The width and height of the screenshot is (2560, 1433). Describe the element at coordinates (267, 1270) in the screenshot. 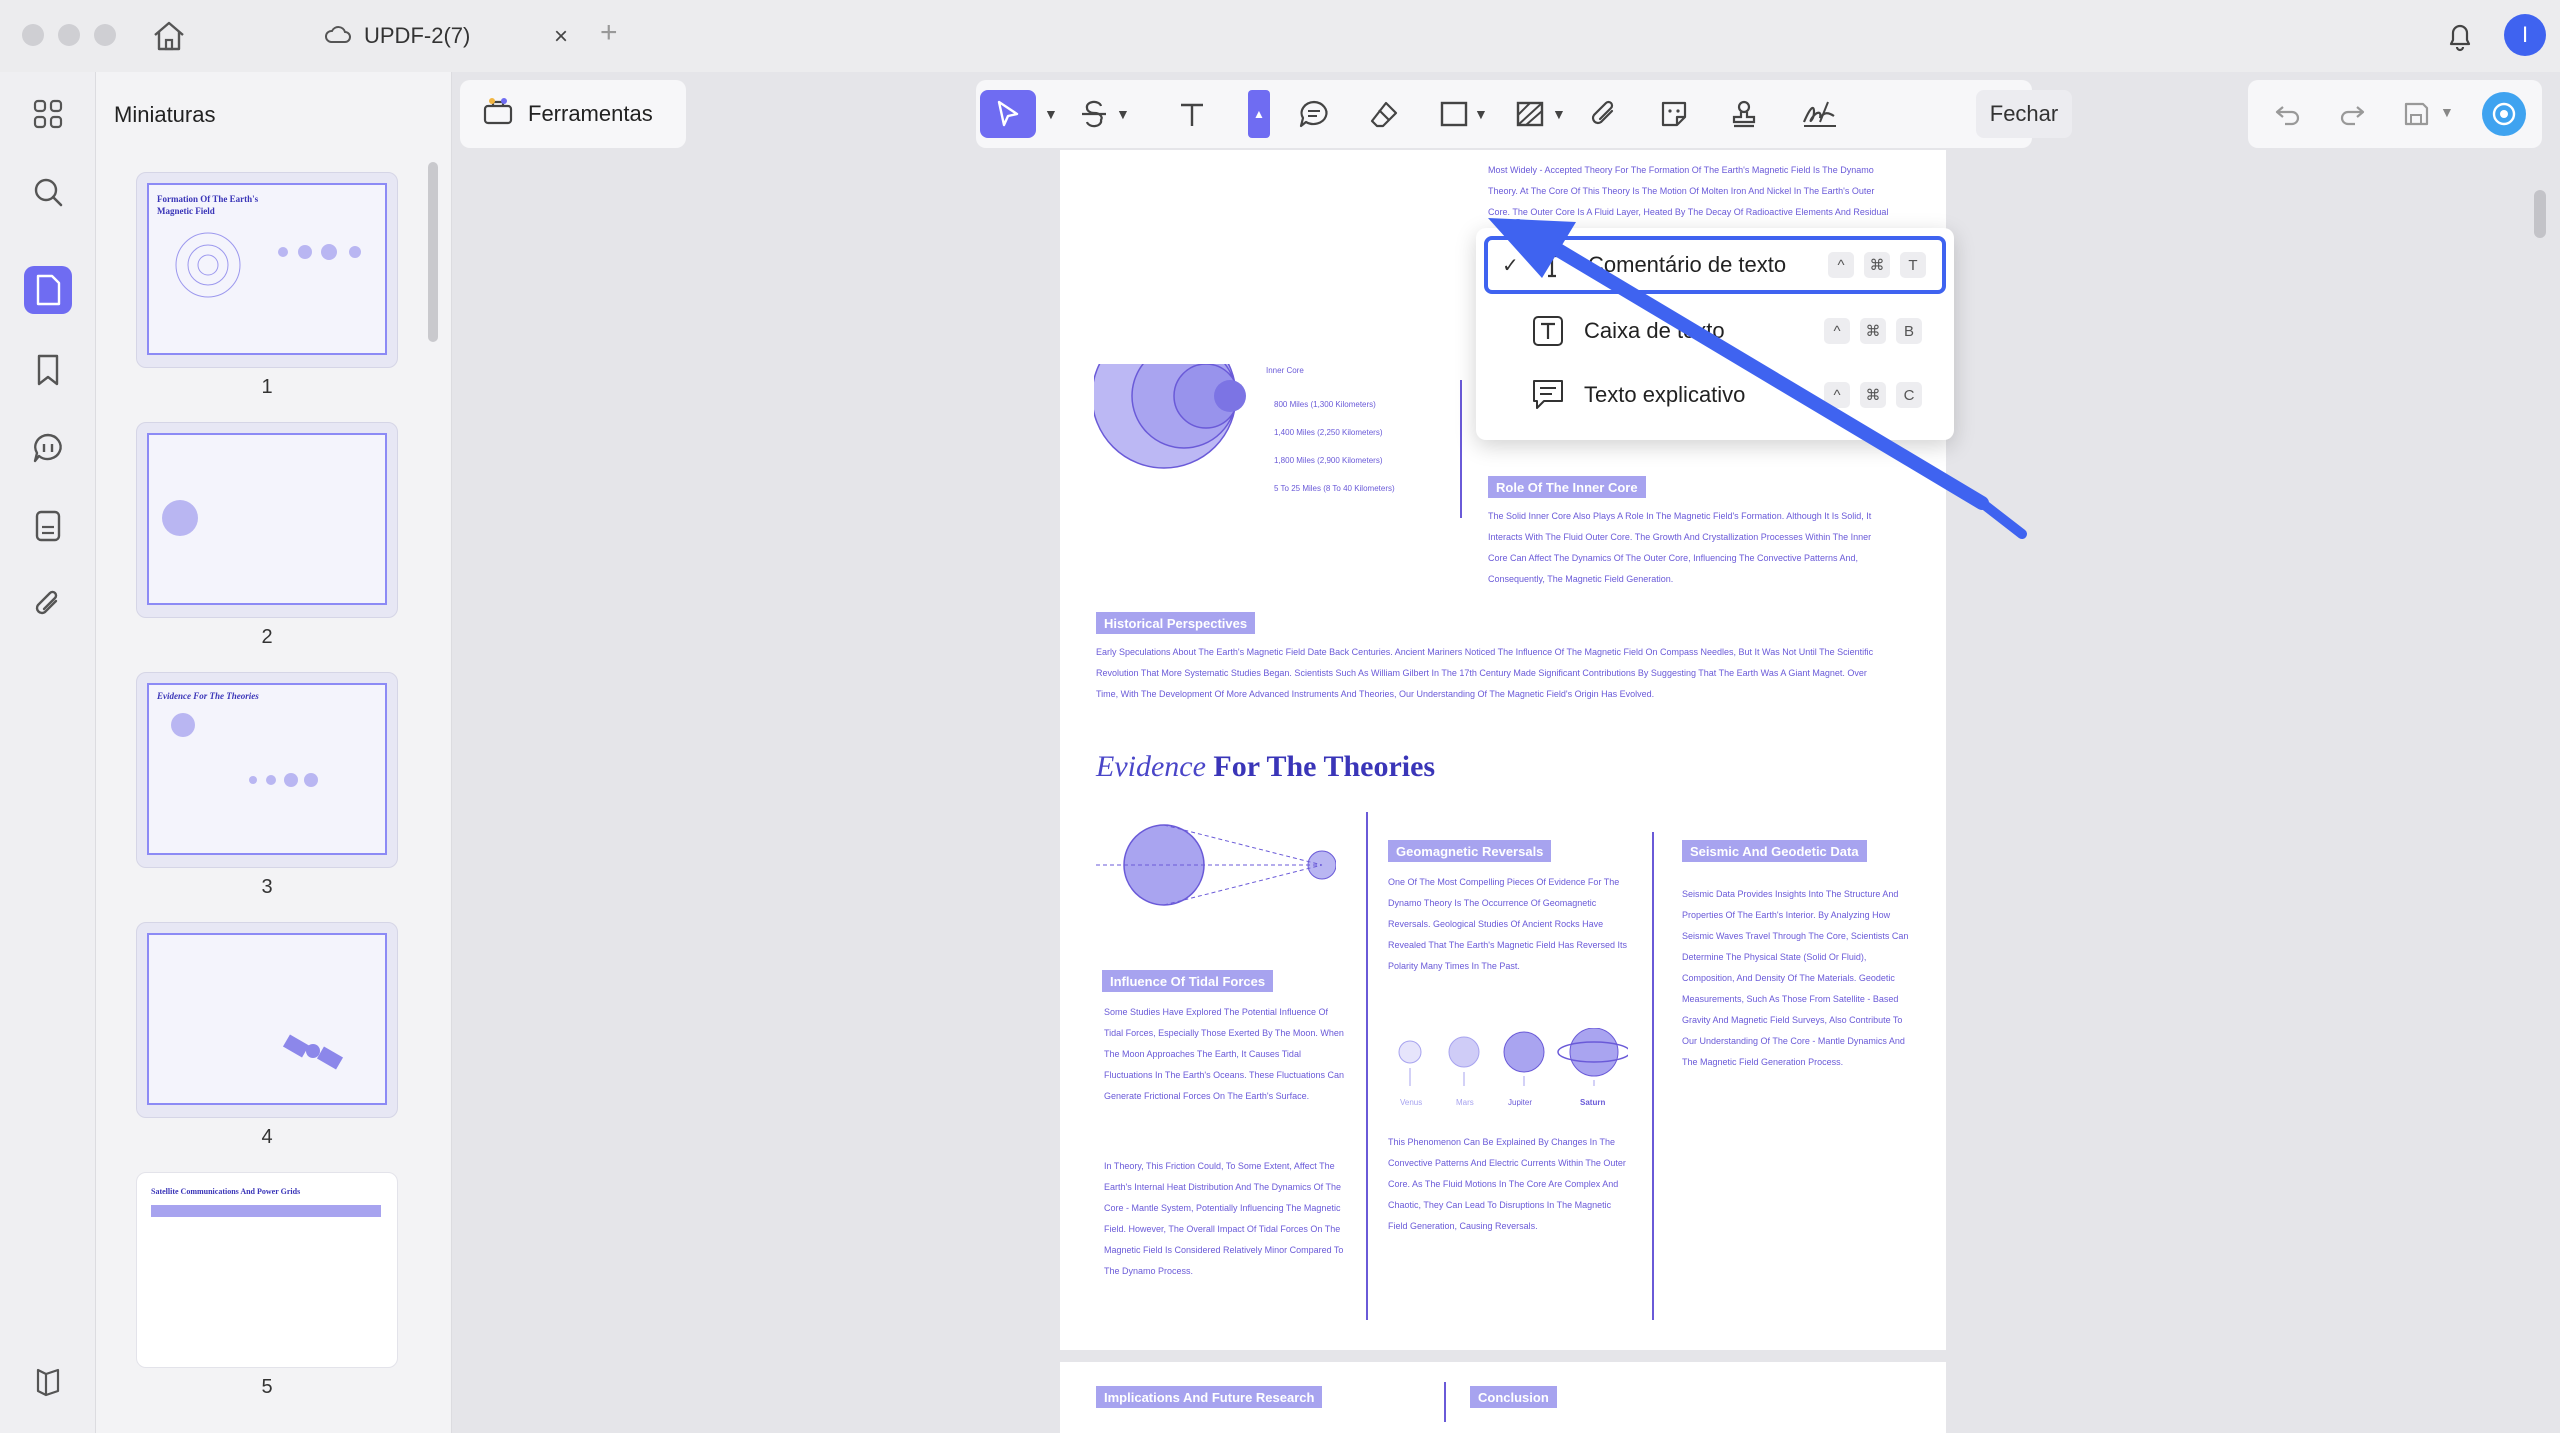

I see `thumbnail-page-5: Satellite Communications And Power Grids` at that location.